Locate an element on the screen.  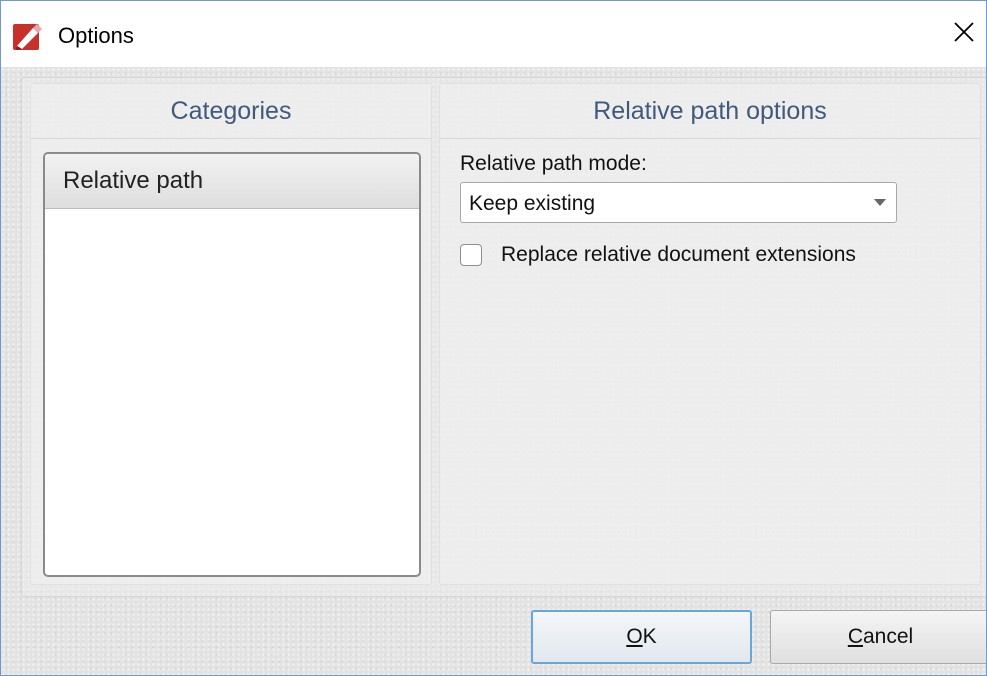
ok-button: OK is located at coordinates (641, 637).